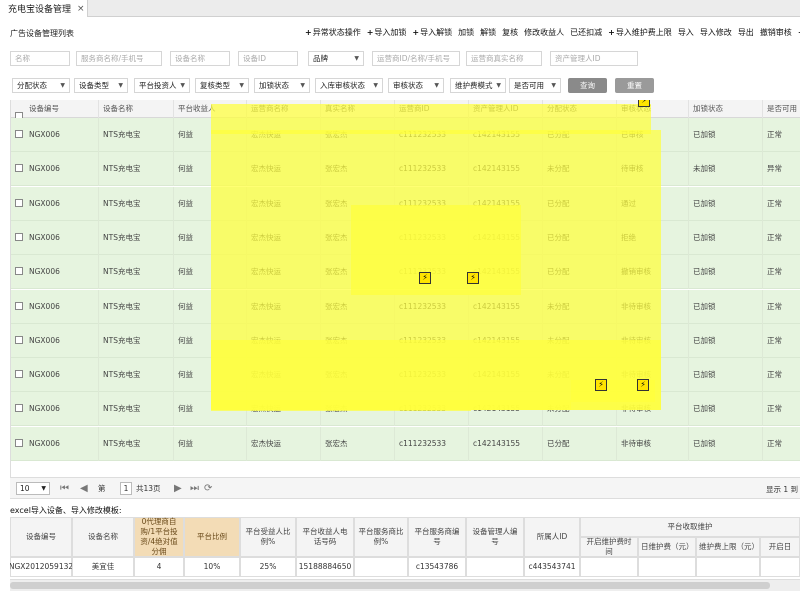 This screenshot has height=594, width=800. I want to click on page-size-select: 10 ▼, so click(33, 488).